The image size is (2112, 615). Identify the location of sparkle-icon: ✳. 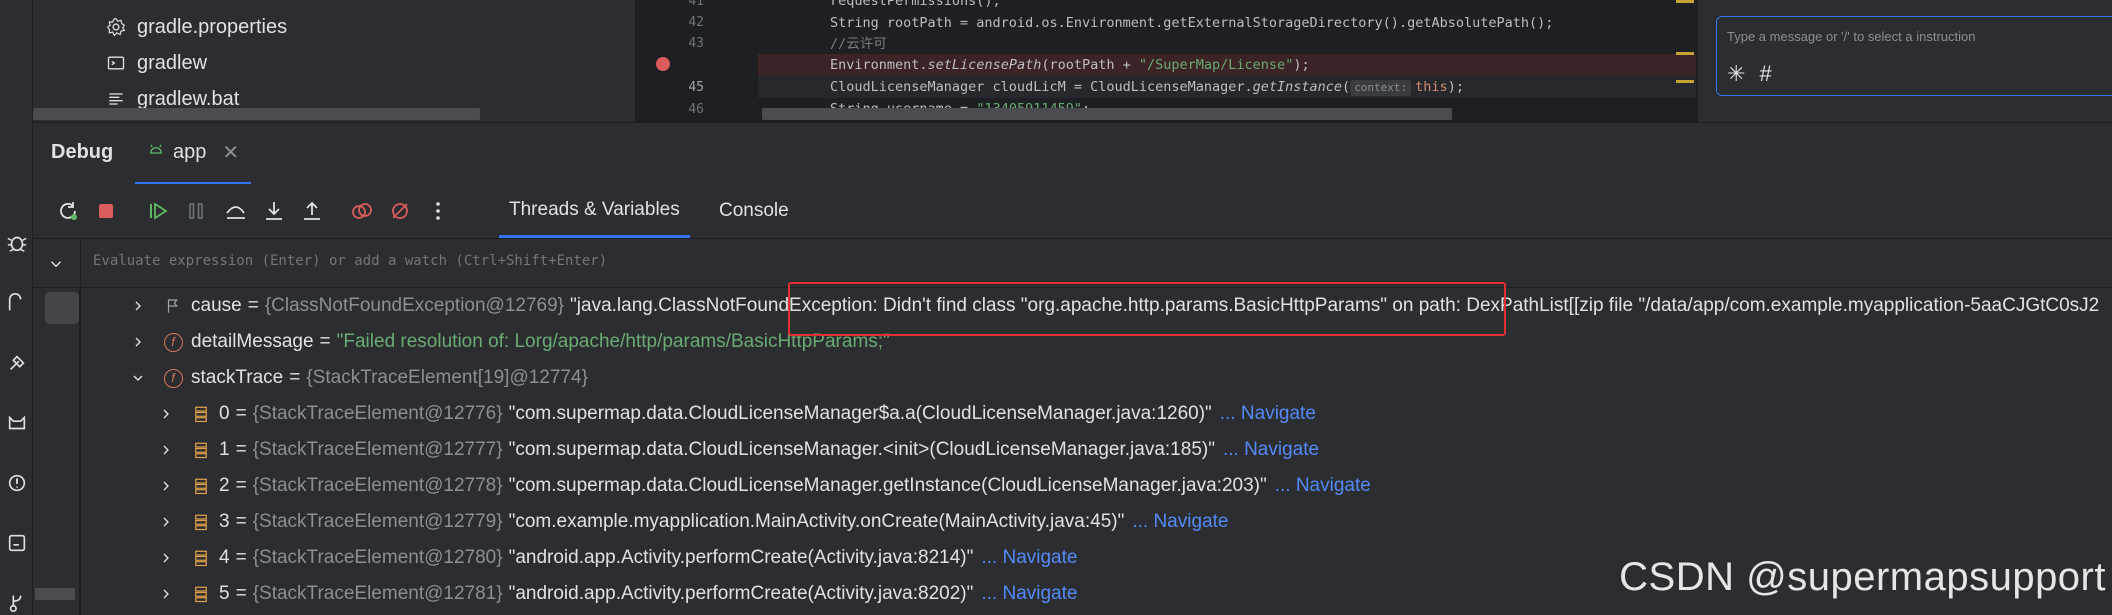
(1736, 74).